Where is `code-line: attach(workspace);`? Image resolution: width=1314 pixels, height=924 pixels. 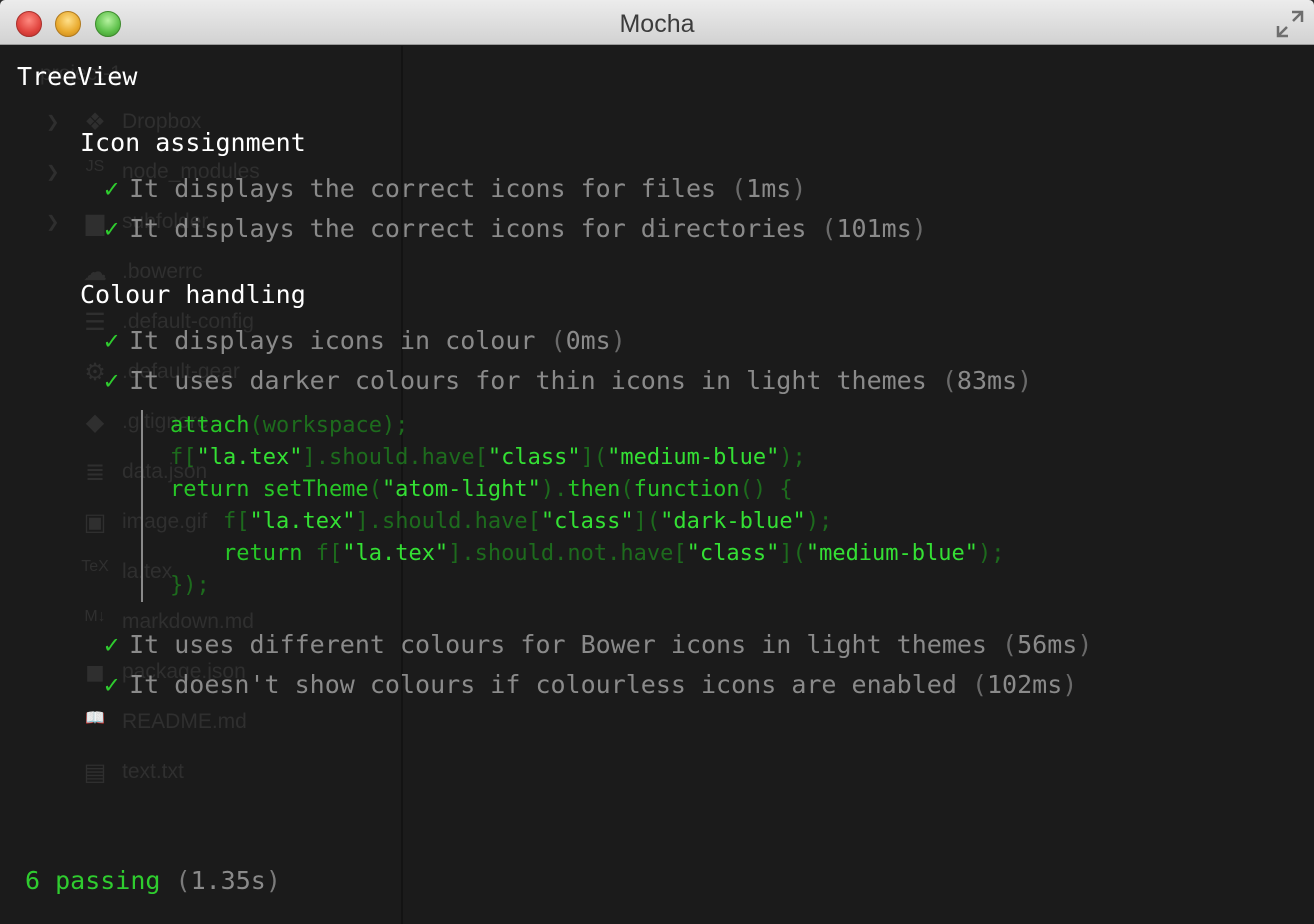
code-line: attach(workspace); is located at coordinates (289, 425).